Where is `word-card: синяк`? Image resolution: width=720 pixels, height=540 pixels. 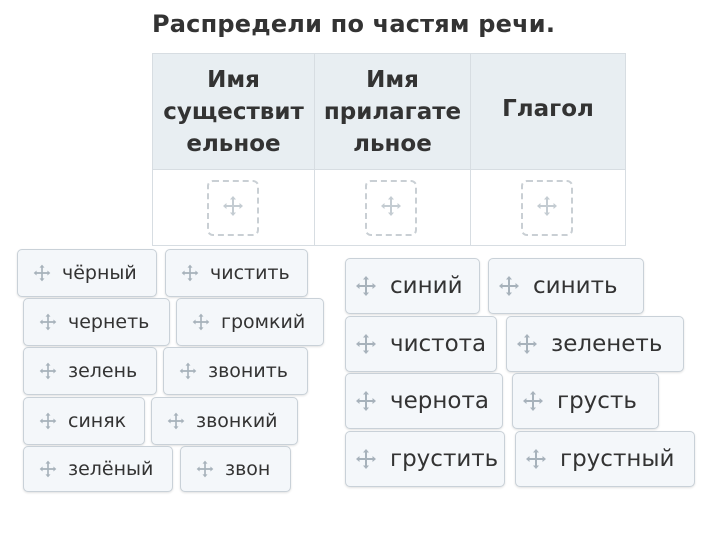 word-card: синяк is located at coordinates (84, 421).